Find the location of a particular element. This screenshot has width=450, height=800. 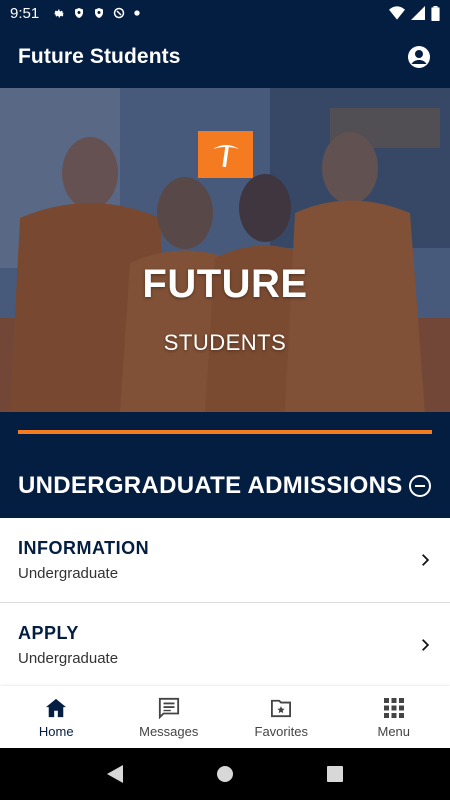

nav-menu: Menu is located at coordinates (394, 717).